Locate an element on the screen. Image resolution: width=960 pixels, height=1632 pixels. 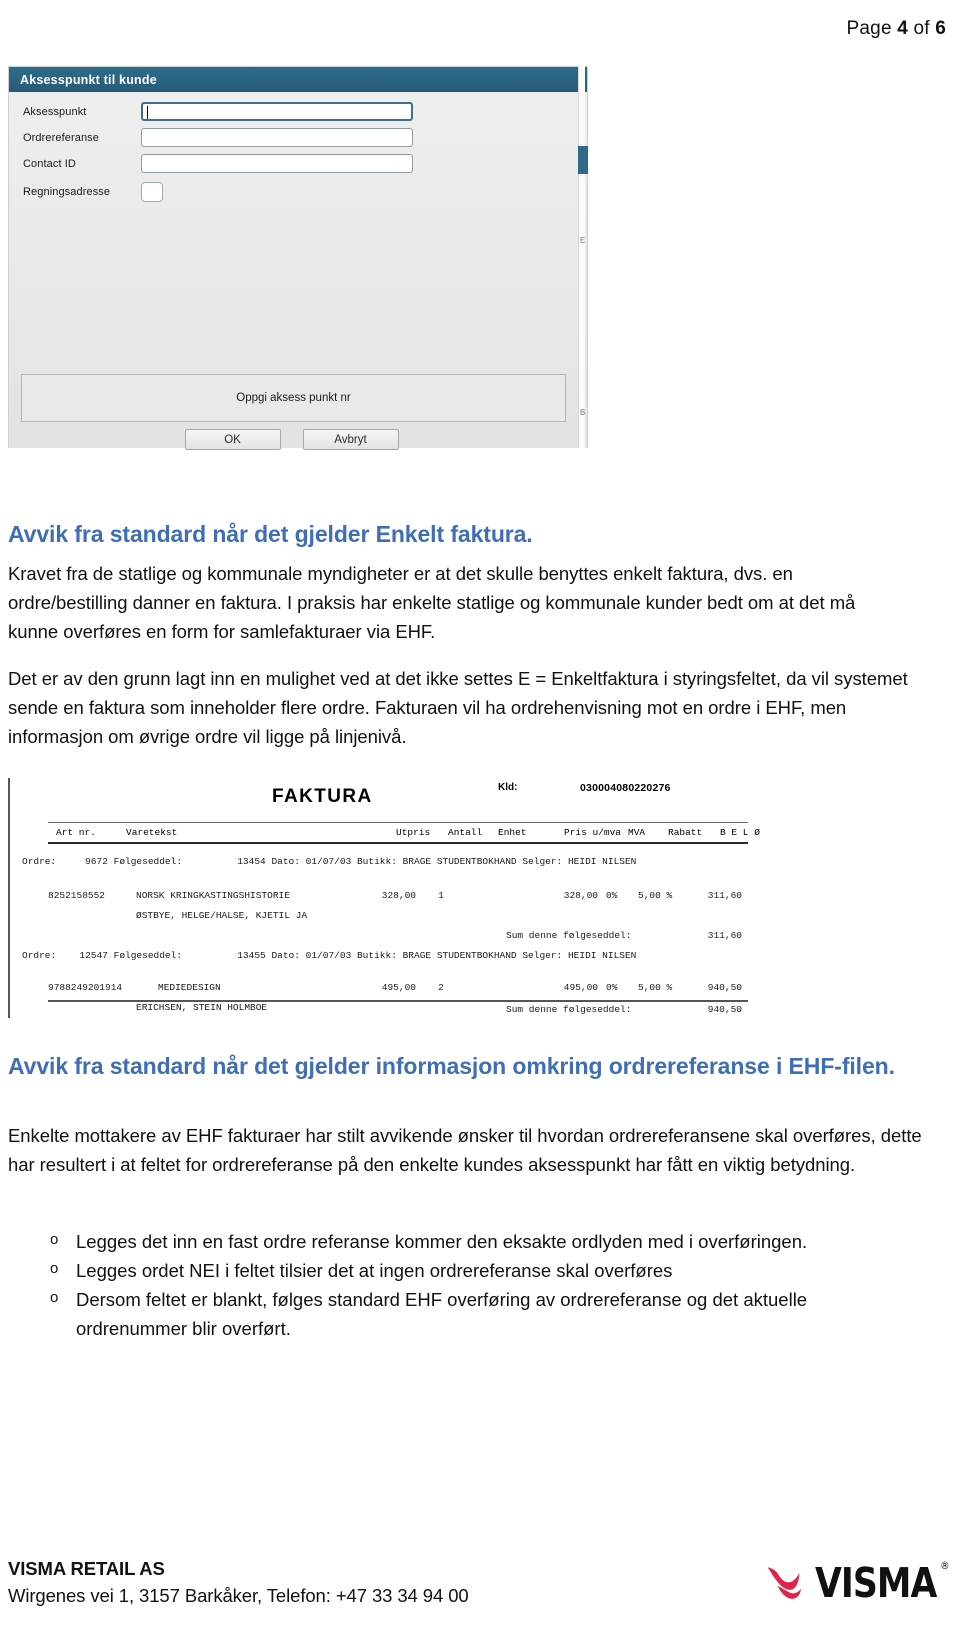
dialog-titlebar: Aksesspunkt til kunde is located at coordinates (298, 79).